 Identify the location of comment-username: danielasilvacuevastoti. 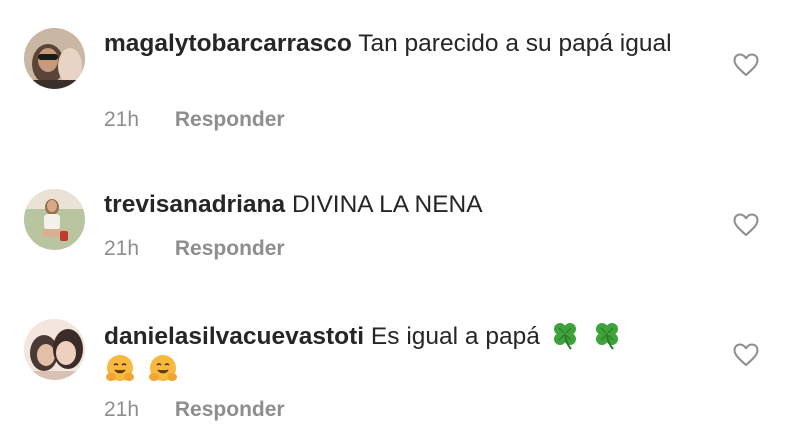
(234, 336).